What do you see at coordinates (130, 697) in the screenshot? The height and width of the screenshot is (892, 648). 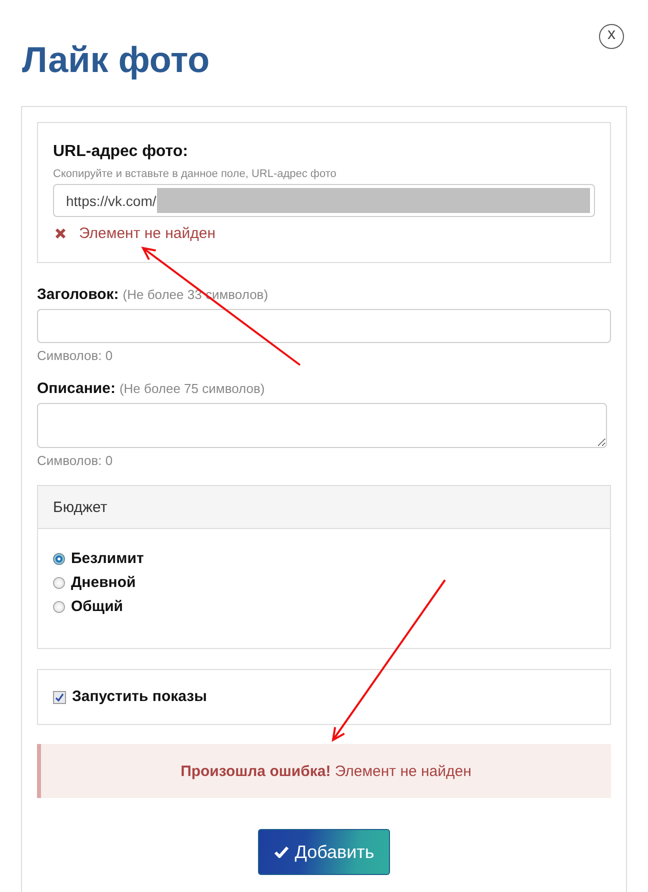 I see `checkbox-option: Запустить показы` at bounding box center [130, 697].